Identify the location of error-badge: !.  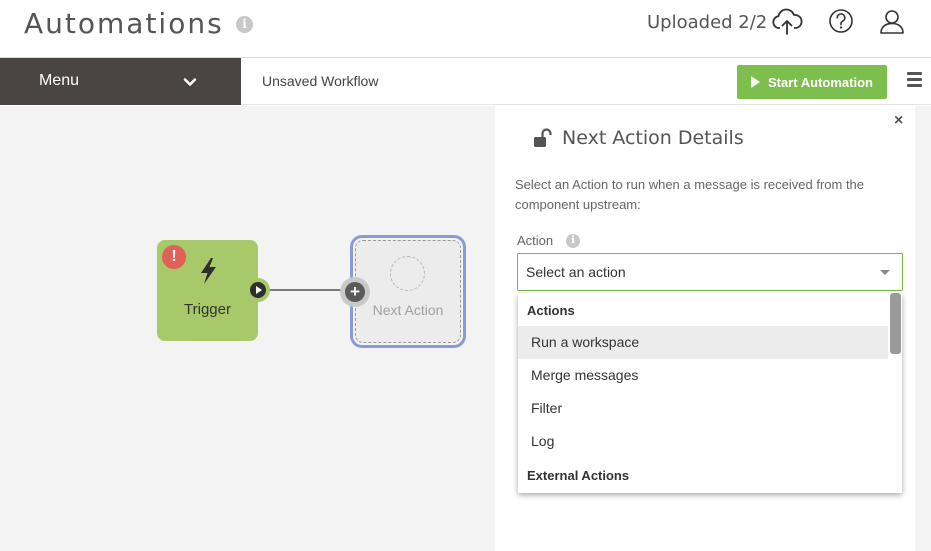
(174, 257).